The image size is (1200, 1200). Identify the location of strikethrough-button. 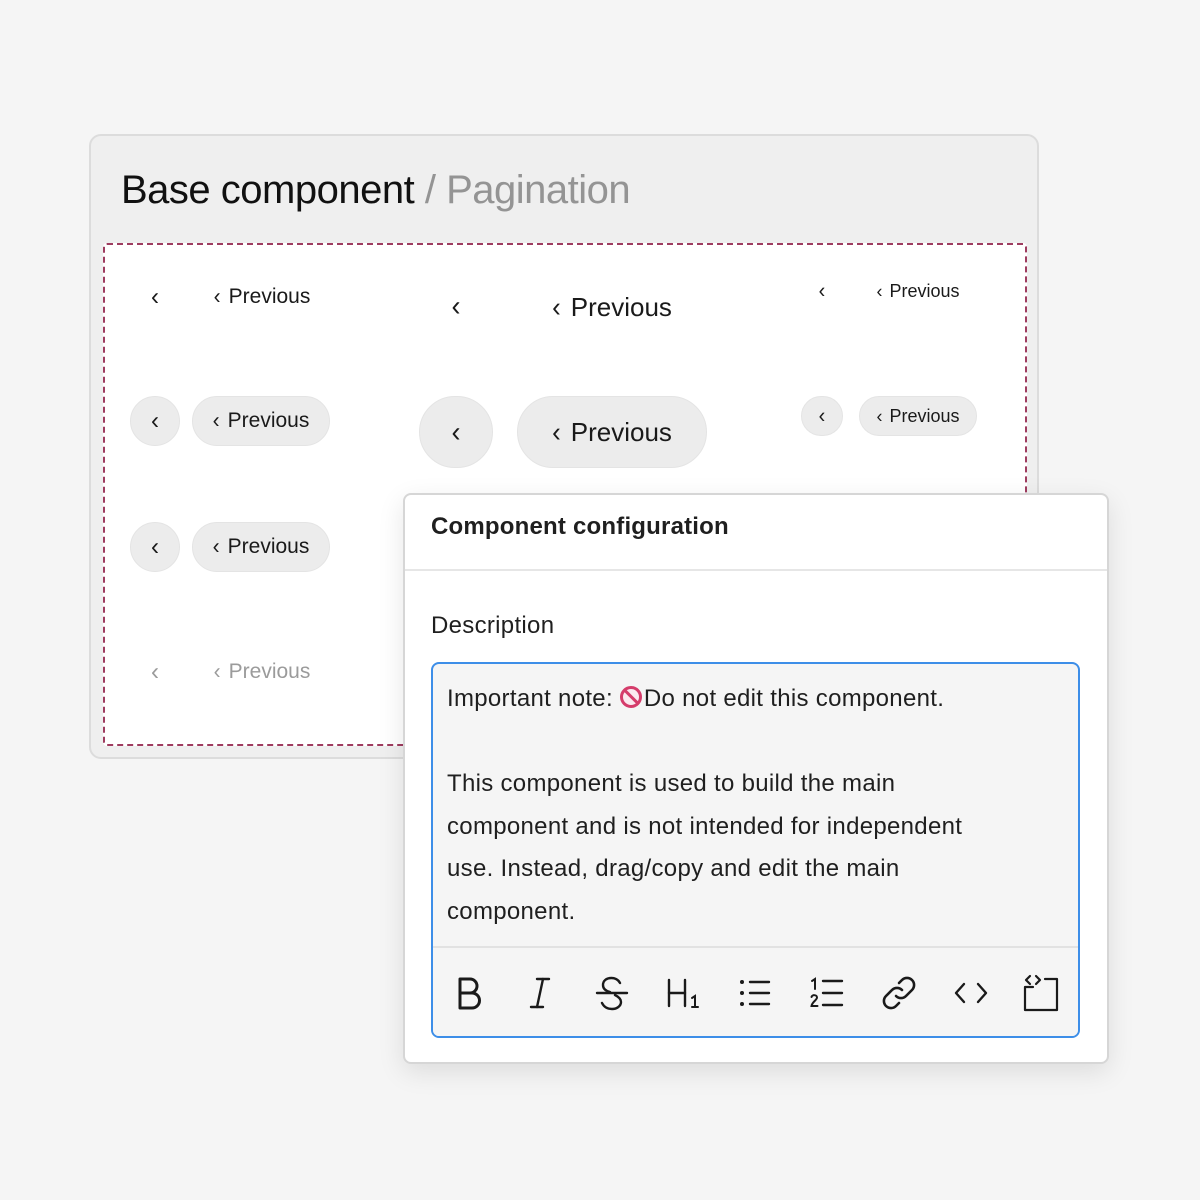
(612, 993).